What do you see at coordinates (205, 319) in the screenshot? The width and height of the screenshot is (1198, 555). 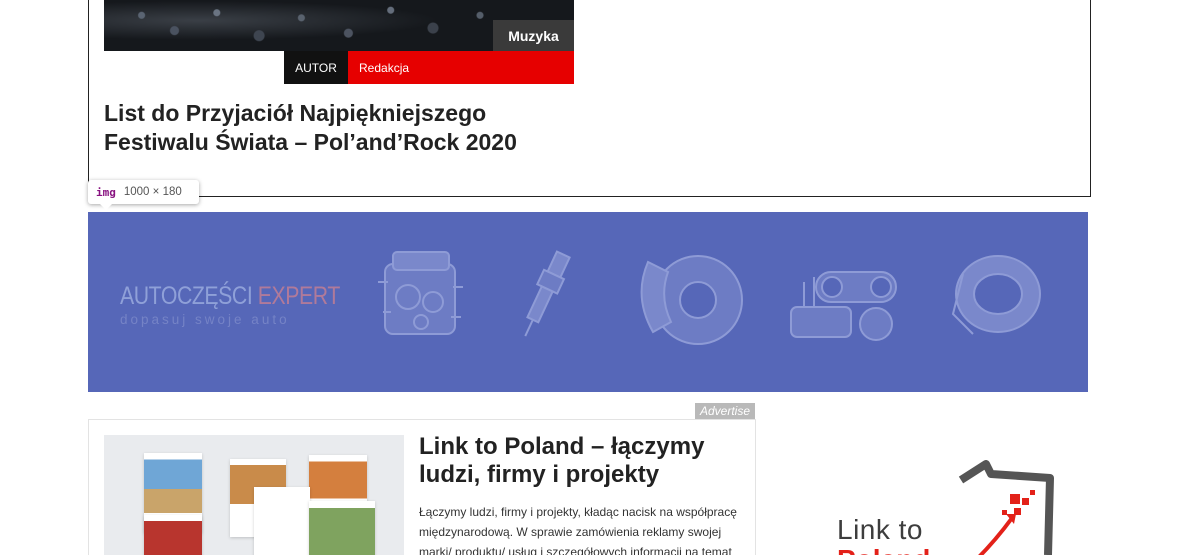 I see `brand-tagline: dopasuj swoje auto` at bounding box center [205, 319].